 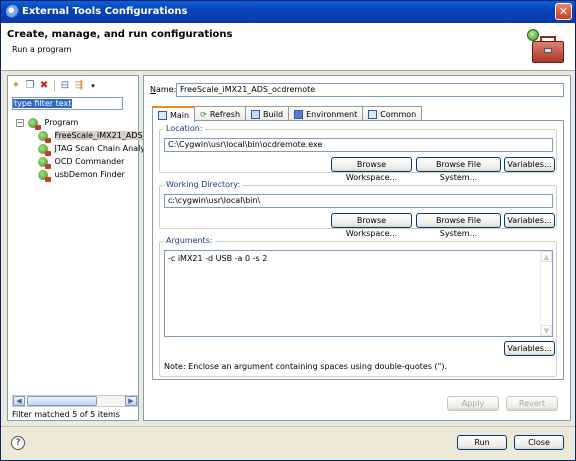 What do you see at coordinates (120, 34) in the screenshot?
I see `header-title: Create, manage, and run configurations` at bounding box center [120, 34].